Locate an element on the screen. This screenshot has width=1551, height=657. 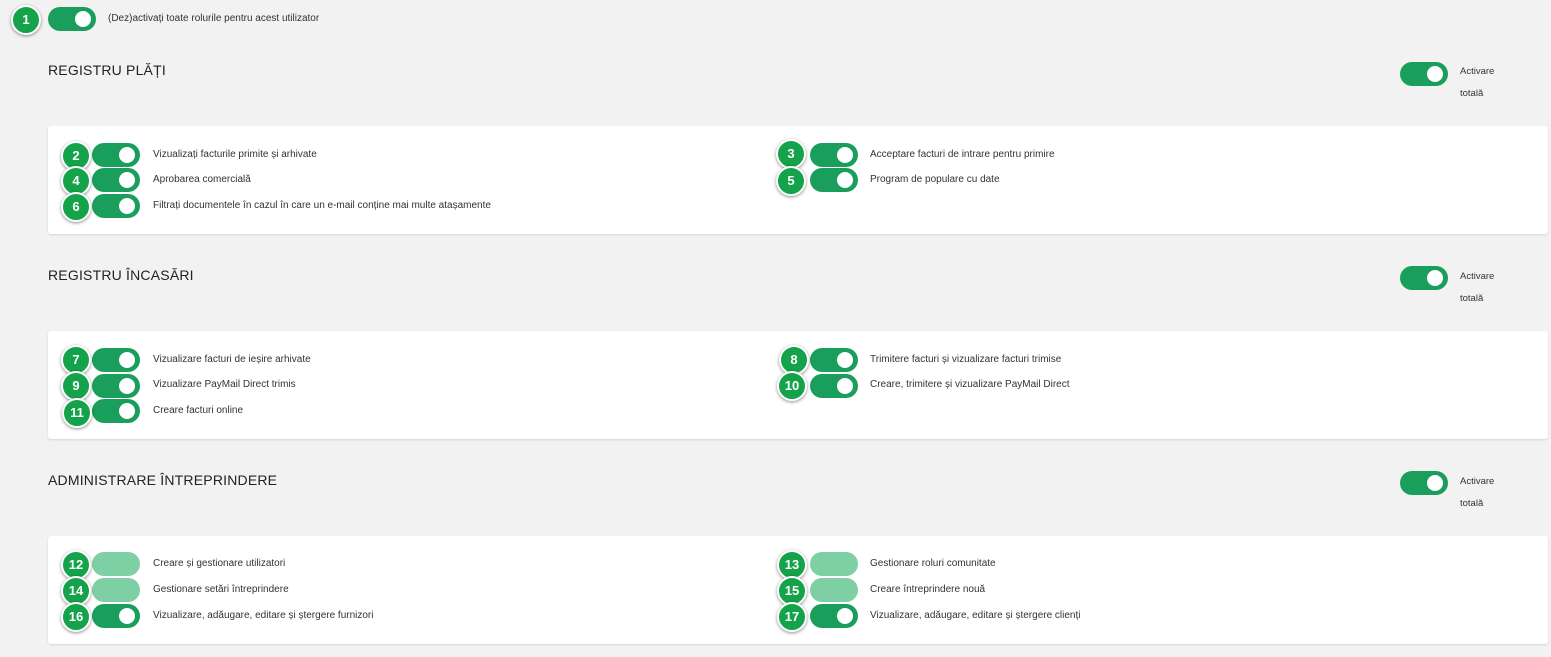
callout-badge: 5 is located at coordinates (791, 181).